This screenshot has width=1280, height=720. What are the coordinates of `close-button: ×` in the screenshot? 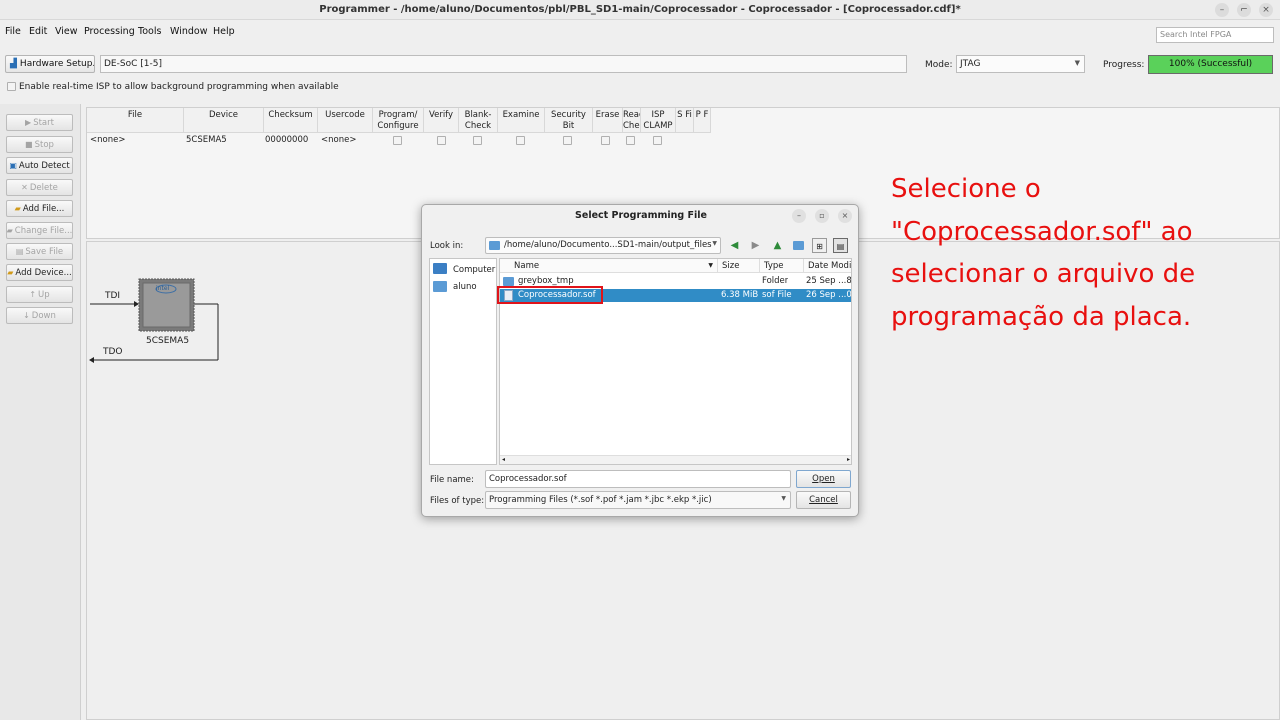 It's located at (1266, 10).